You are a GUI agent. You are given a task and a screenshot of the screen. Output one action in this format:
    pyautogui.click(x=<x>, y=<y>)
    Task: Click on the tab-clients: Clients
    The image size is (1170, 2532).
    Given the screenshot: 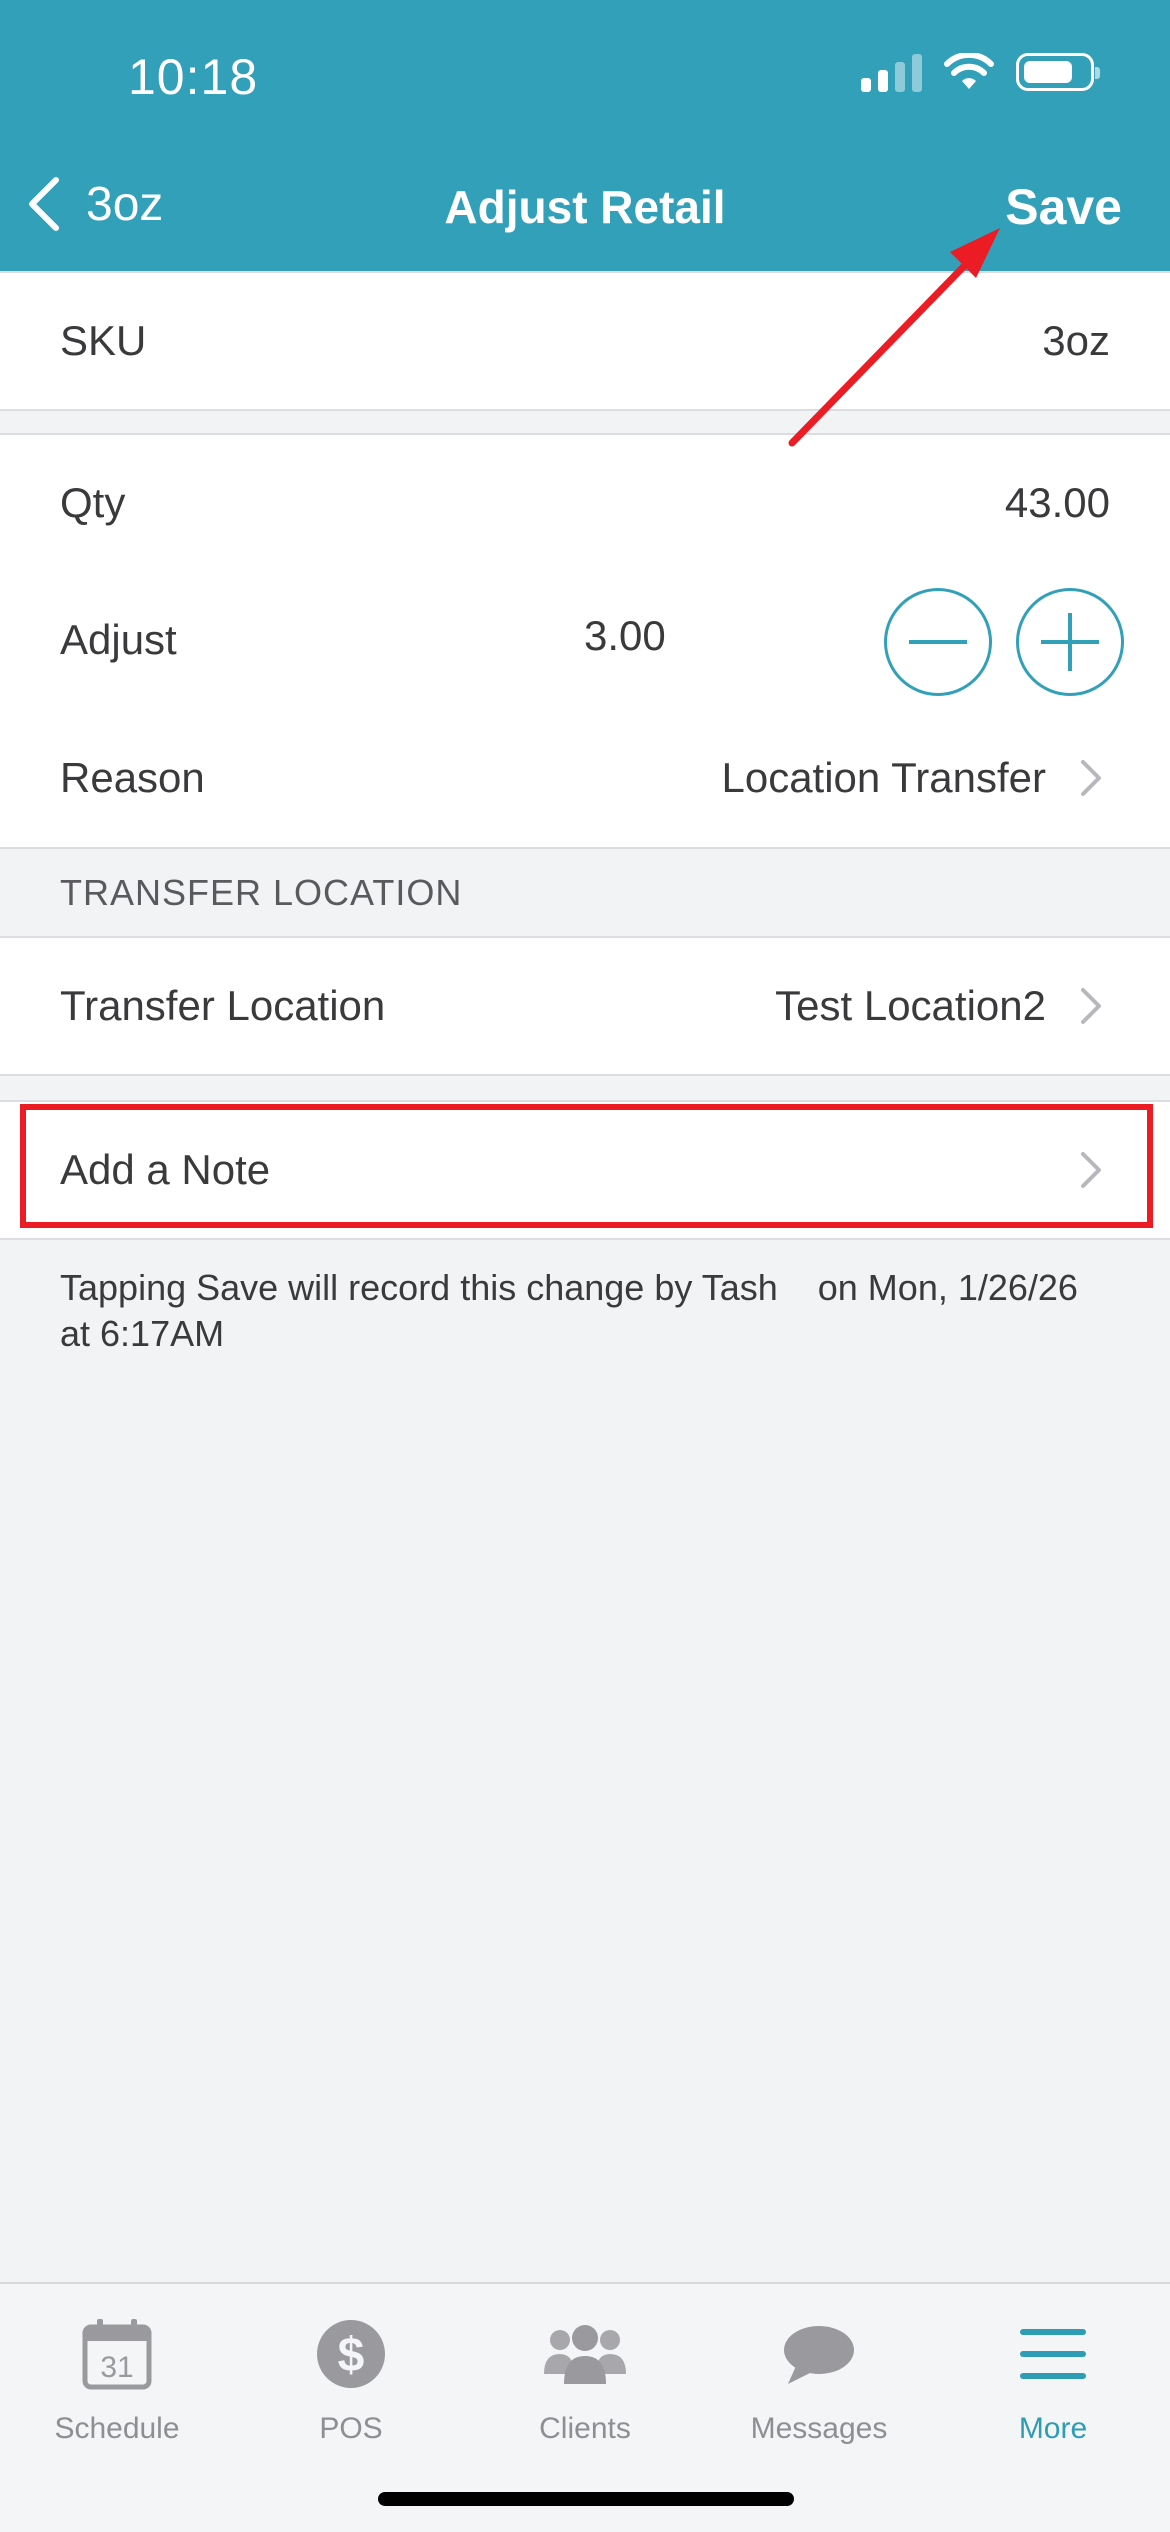 What is the action you would take?
    pyautogui.click(x=585, y=2375)
    